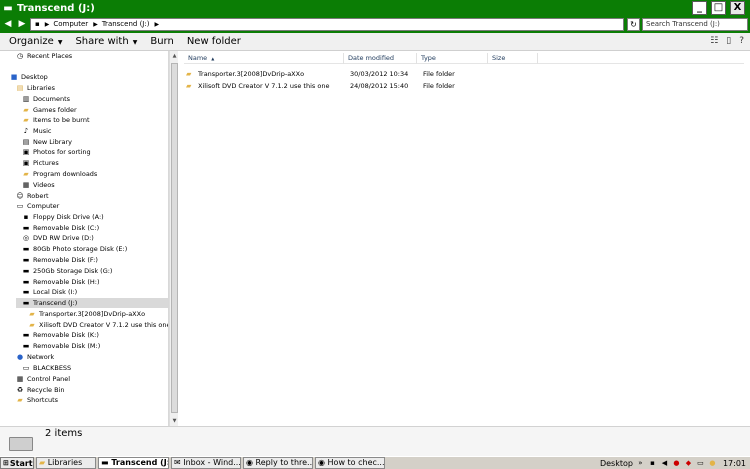 The width and height of the screenshot is (750, 469). I want to click on nav-item-computer: ▭ Computer, so click(38, 206).